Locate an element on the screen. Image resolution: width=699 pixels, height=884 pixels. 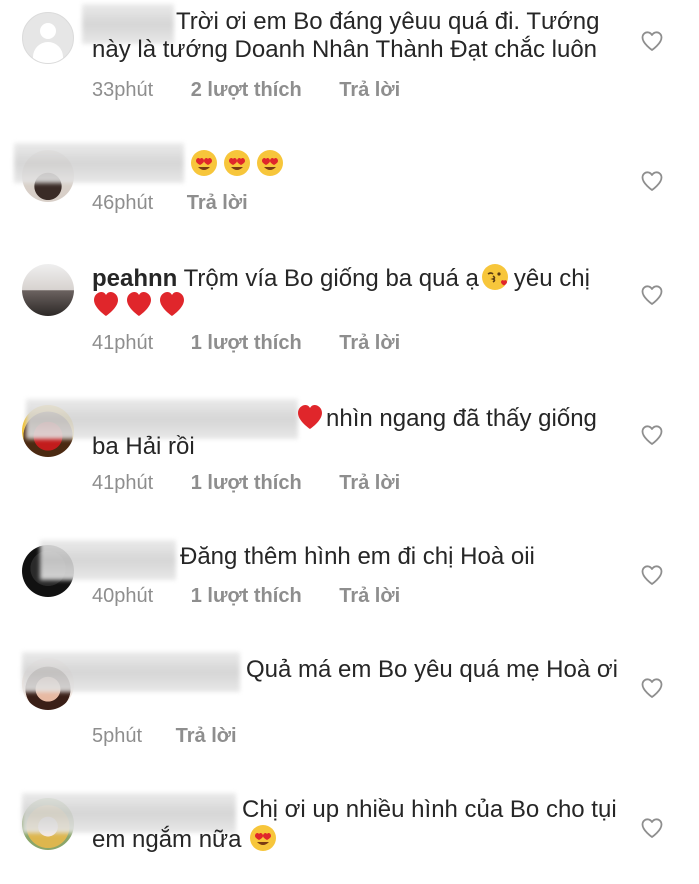
kiss-heart-emoji is located at coordinates (495, 277).